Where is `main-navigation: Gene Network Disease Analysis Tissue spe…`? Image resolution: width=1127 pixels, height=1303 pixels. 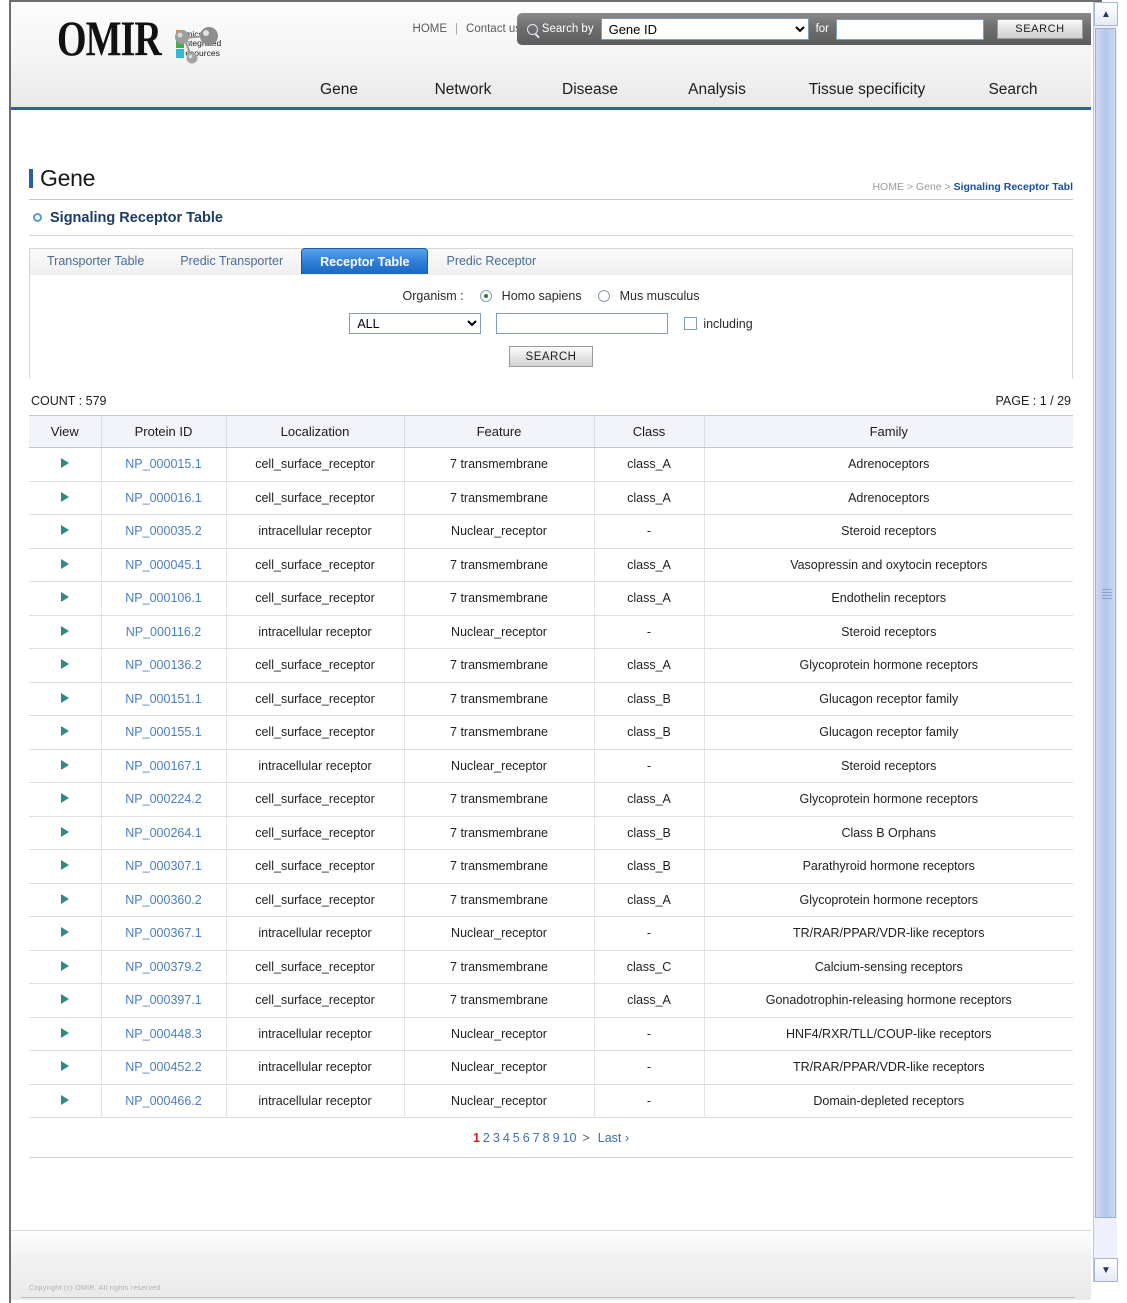
main-navigation: Gene Network Disease Analysis Tissue spe… is located at coordinates (676, 90).